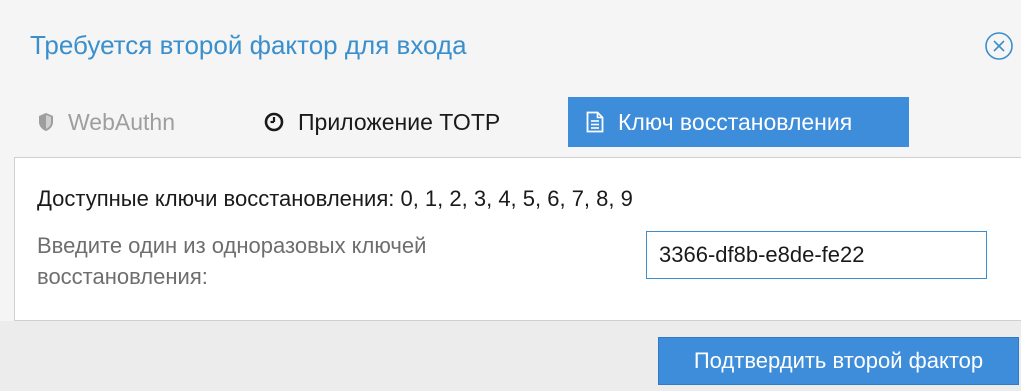 This screenshot has height=391, width=1021. Describe the element at coordinates (121, 121) in the screenshot. I see `tab-webauthn-label: WebAuthn` at that location.